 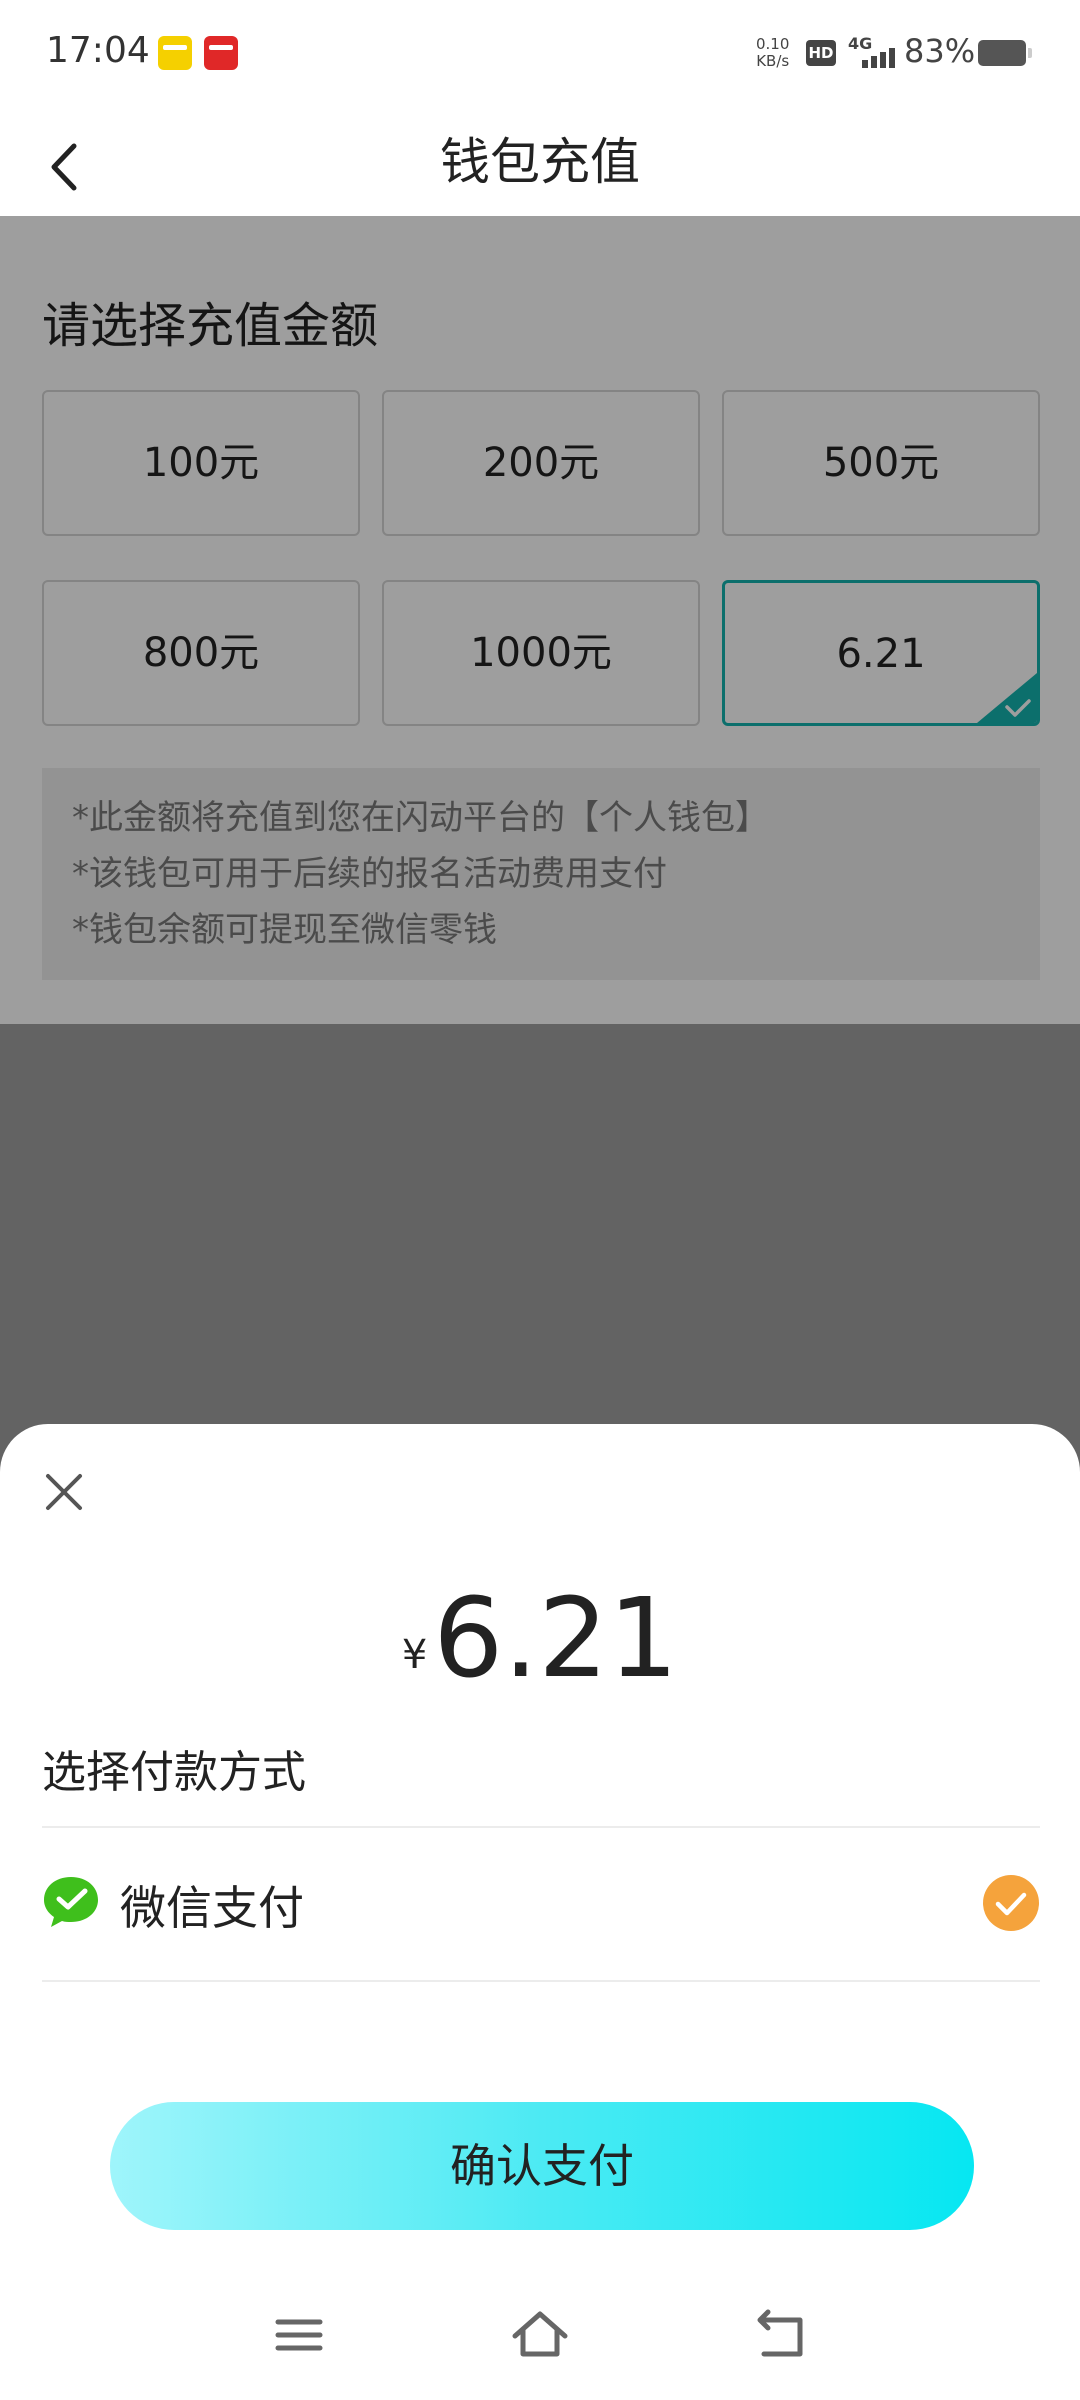 What do you see at coordinates (71, 1902) in the screenshot?
I see `wechat-pay-icon` at bounding box center [71, 1902].